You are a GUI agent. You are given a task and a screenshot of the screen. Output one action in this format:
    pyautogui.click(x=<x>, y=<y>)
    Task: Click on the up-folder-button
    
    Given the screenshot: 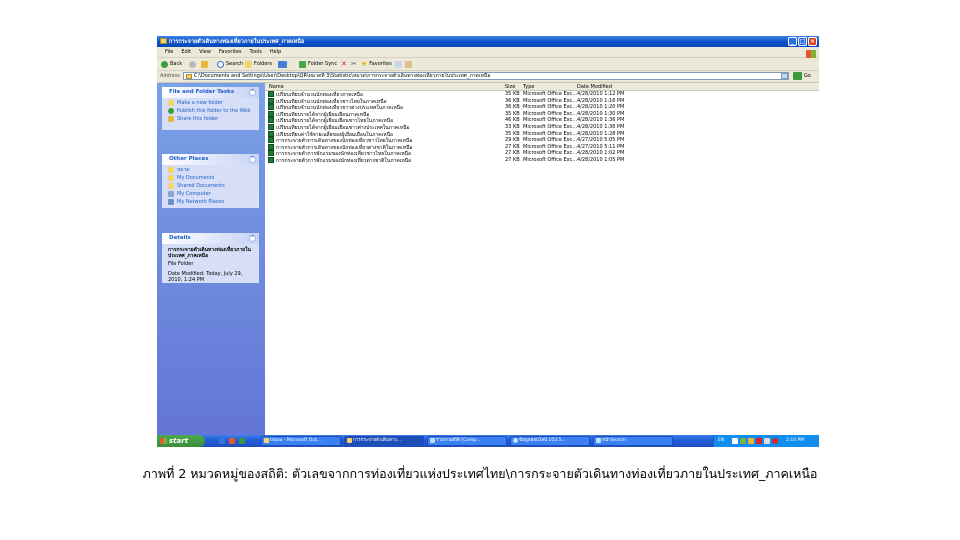 What is the action you would take?
    pyautogui.click(x=204, y=64)
    